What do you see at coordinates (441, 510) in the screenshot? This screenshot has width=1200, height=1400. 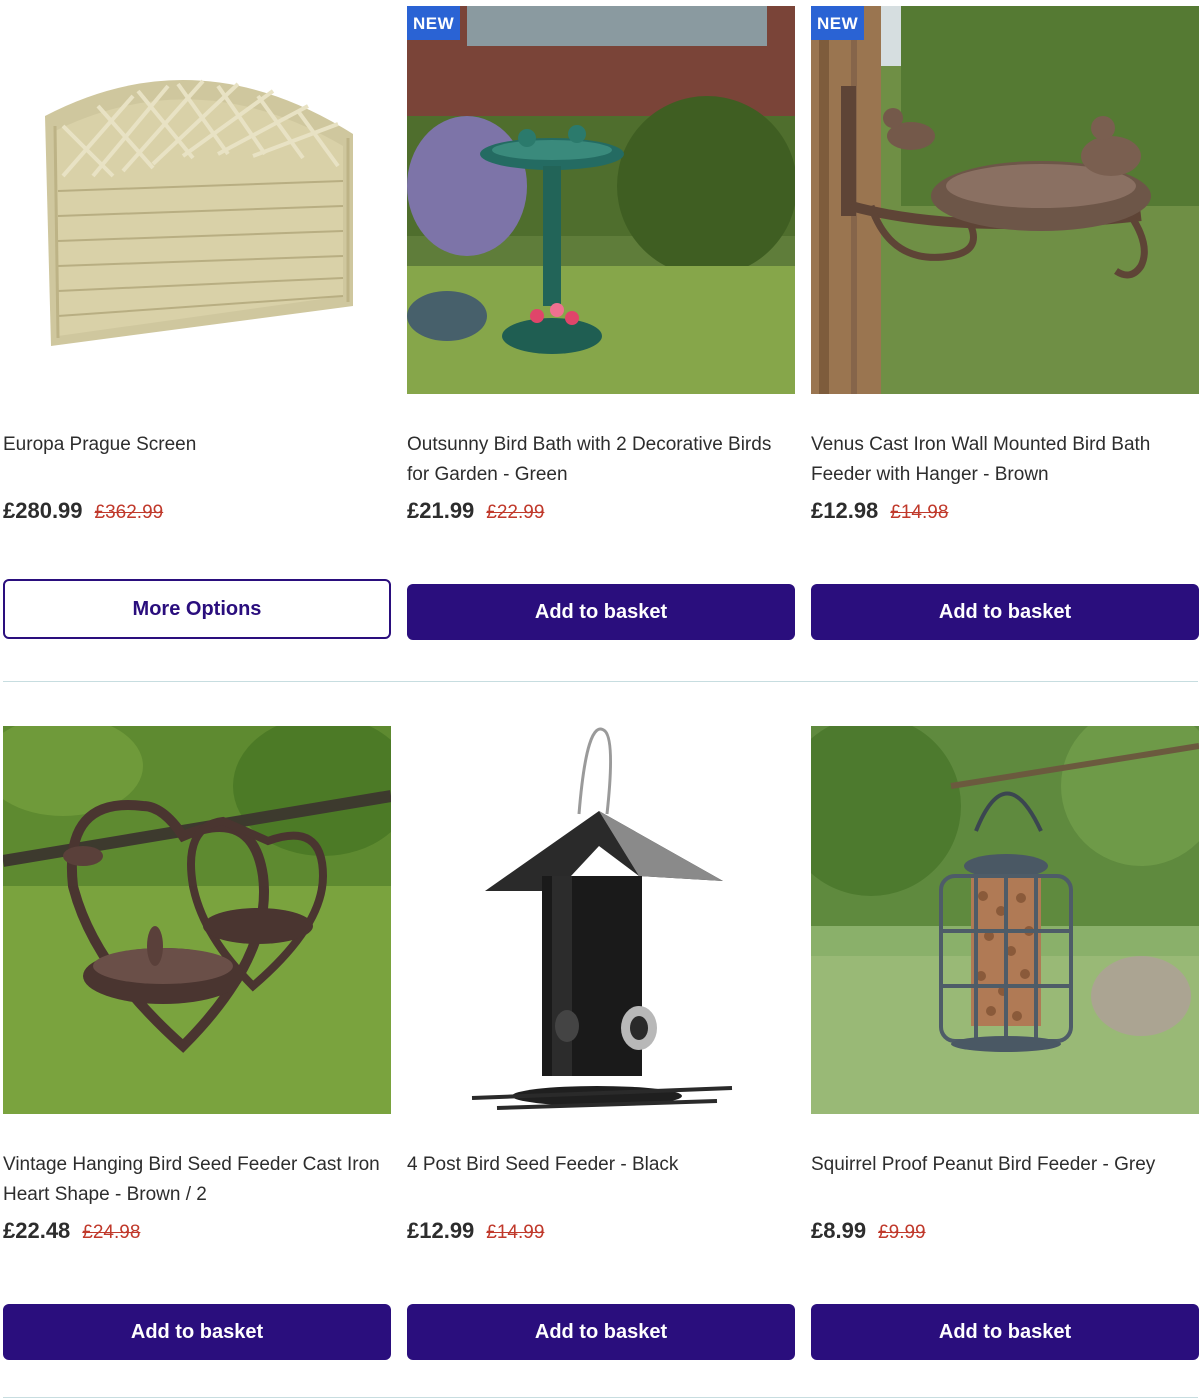 I see `current-price: £21.99` at bounding box center [441, 510].